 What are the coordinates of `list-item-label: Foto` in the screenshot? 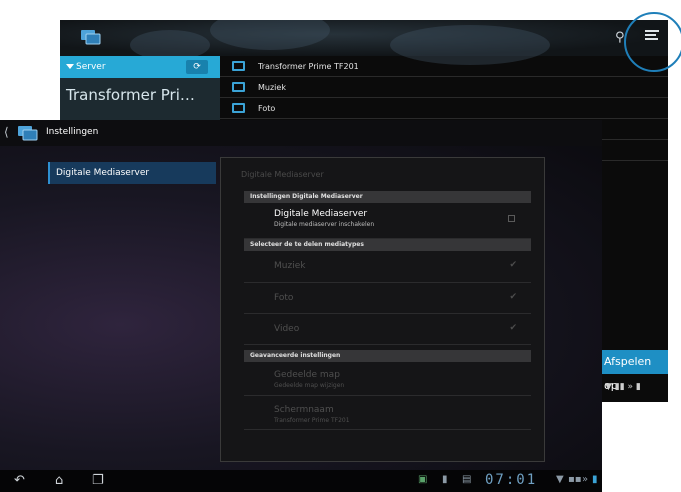 It's located at (267, 108).